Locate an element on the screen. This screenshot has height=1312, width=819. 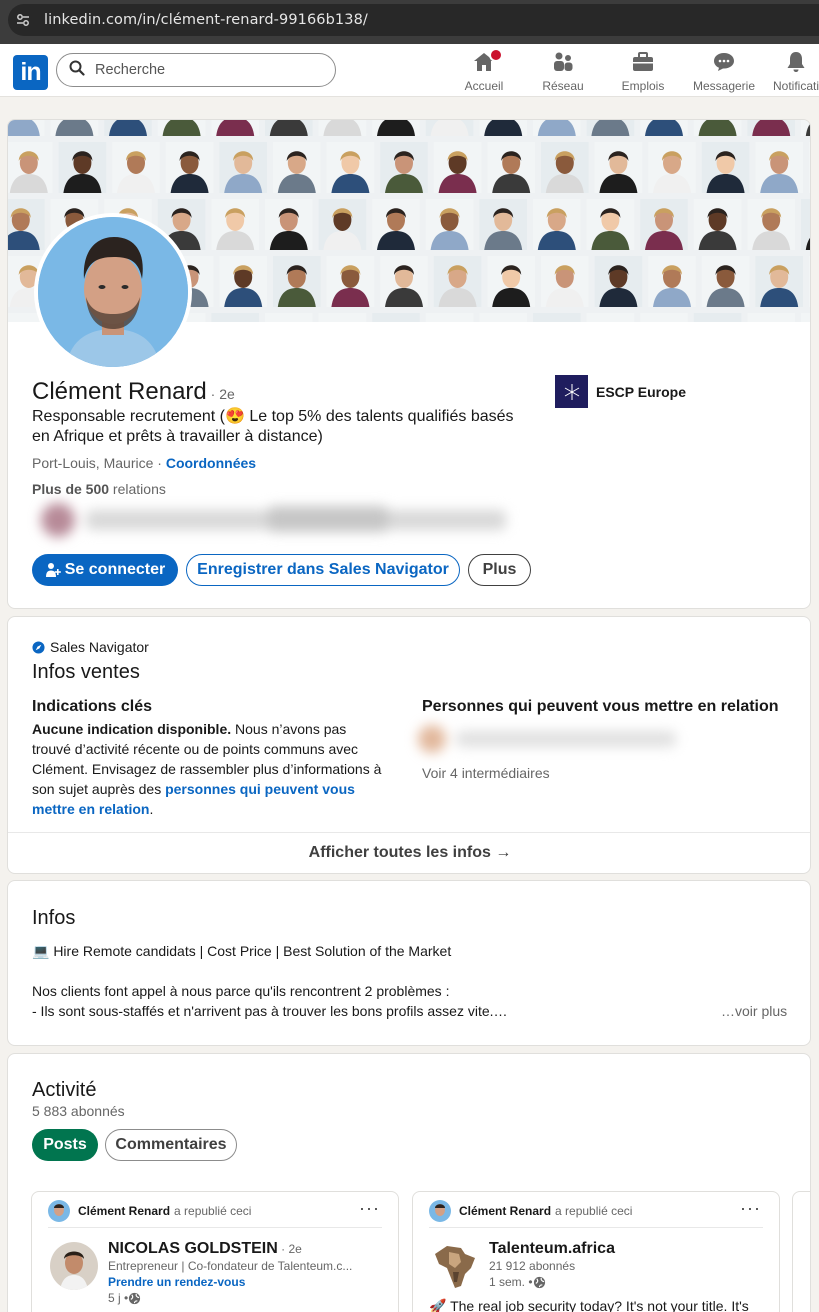
nav-network: Réseau is located at coordinates (563, 72).